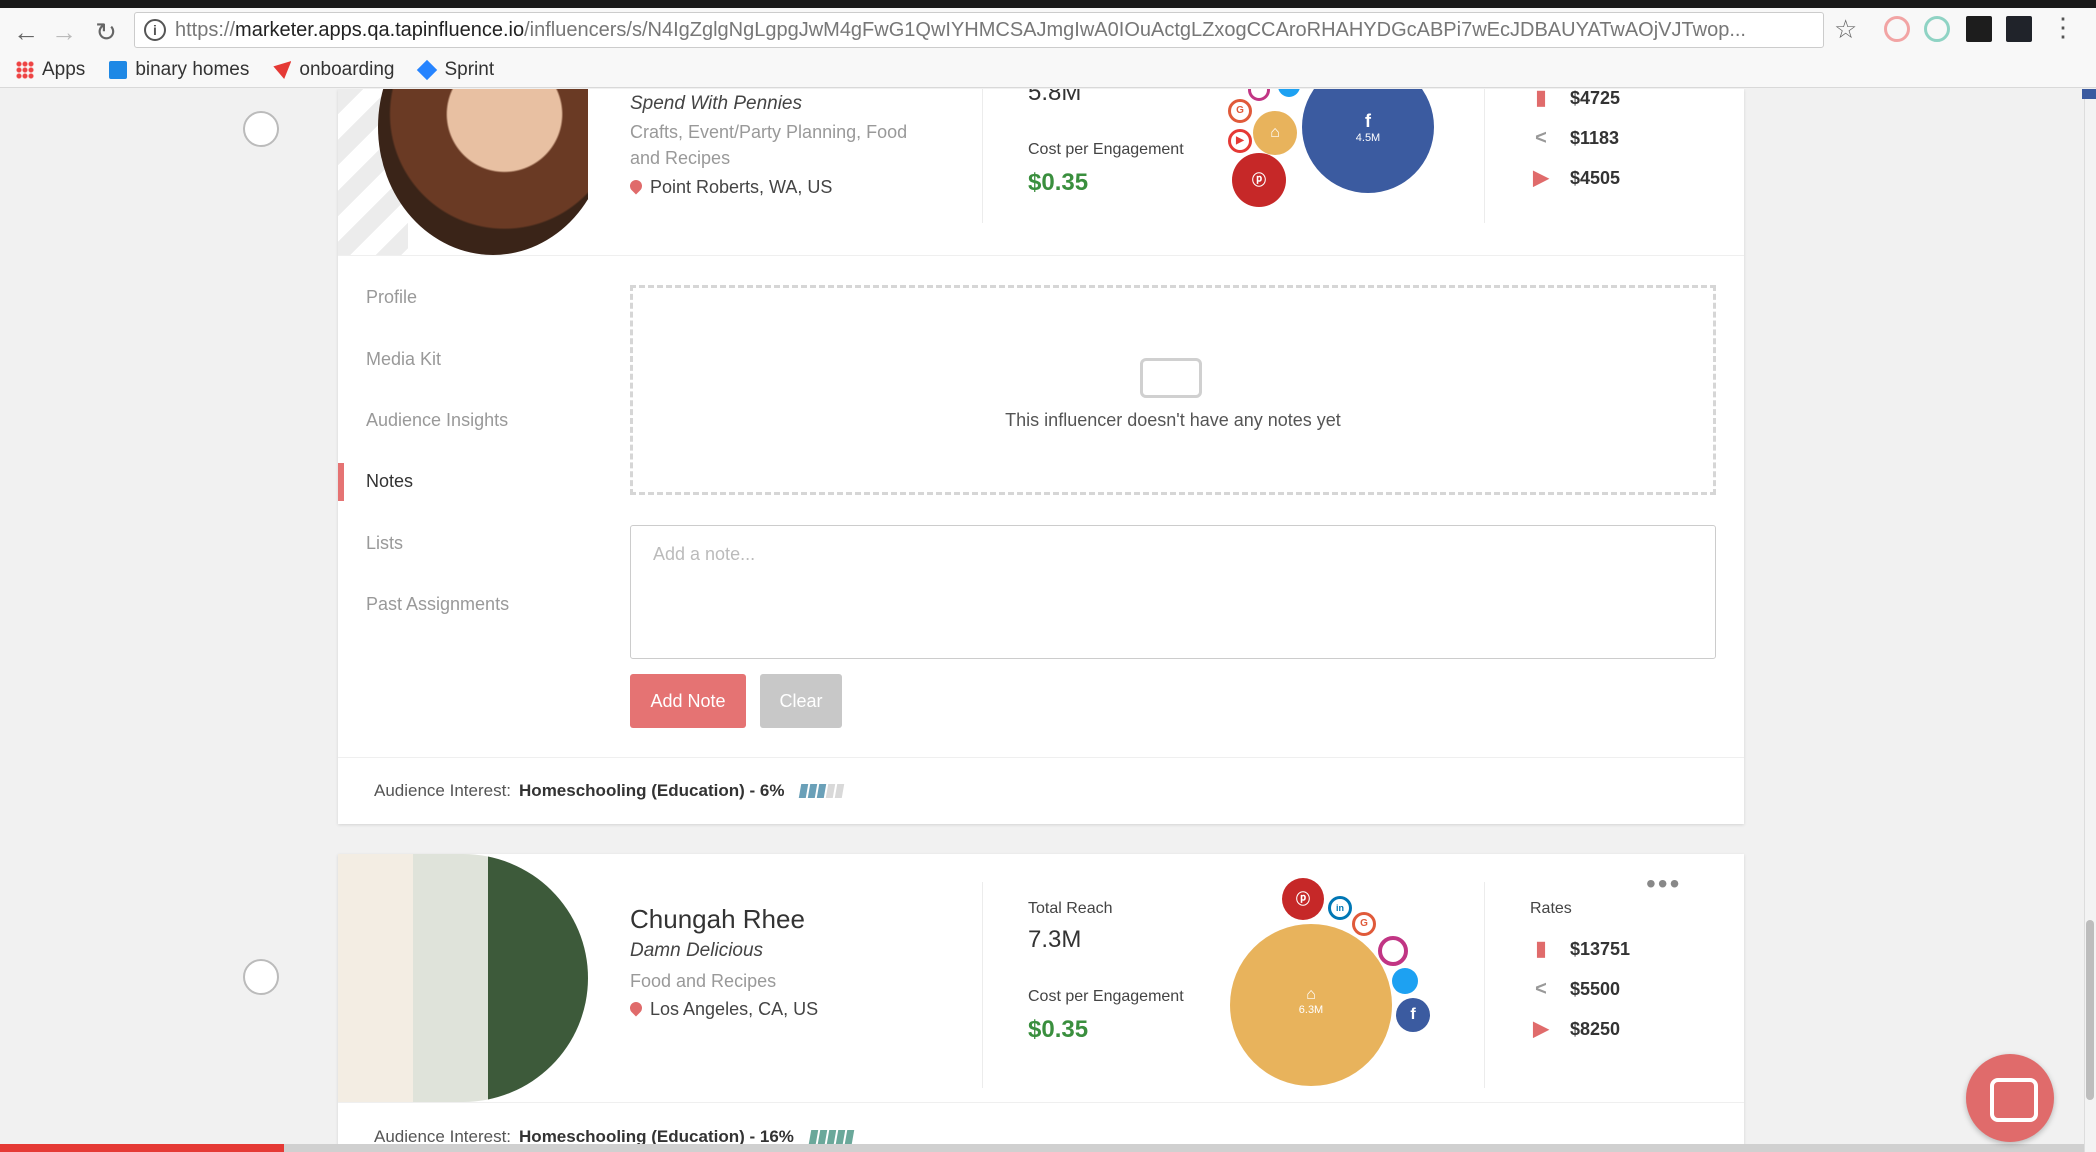 The image size is (2096, 1152). I want to click on bookmarks-bar: Apps binary homes onboarding Sprint, so click(255, 70).